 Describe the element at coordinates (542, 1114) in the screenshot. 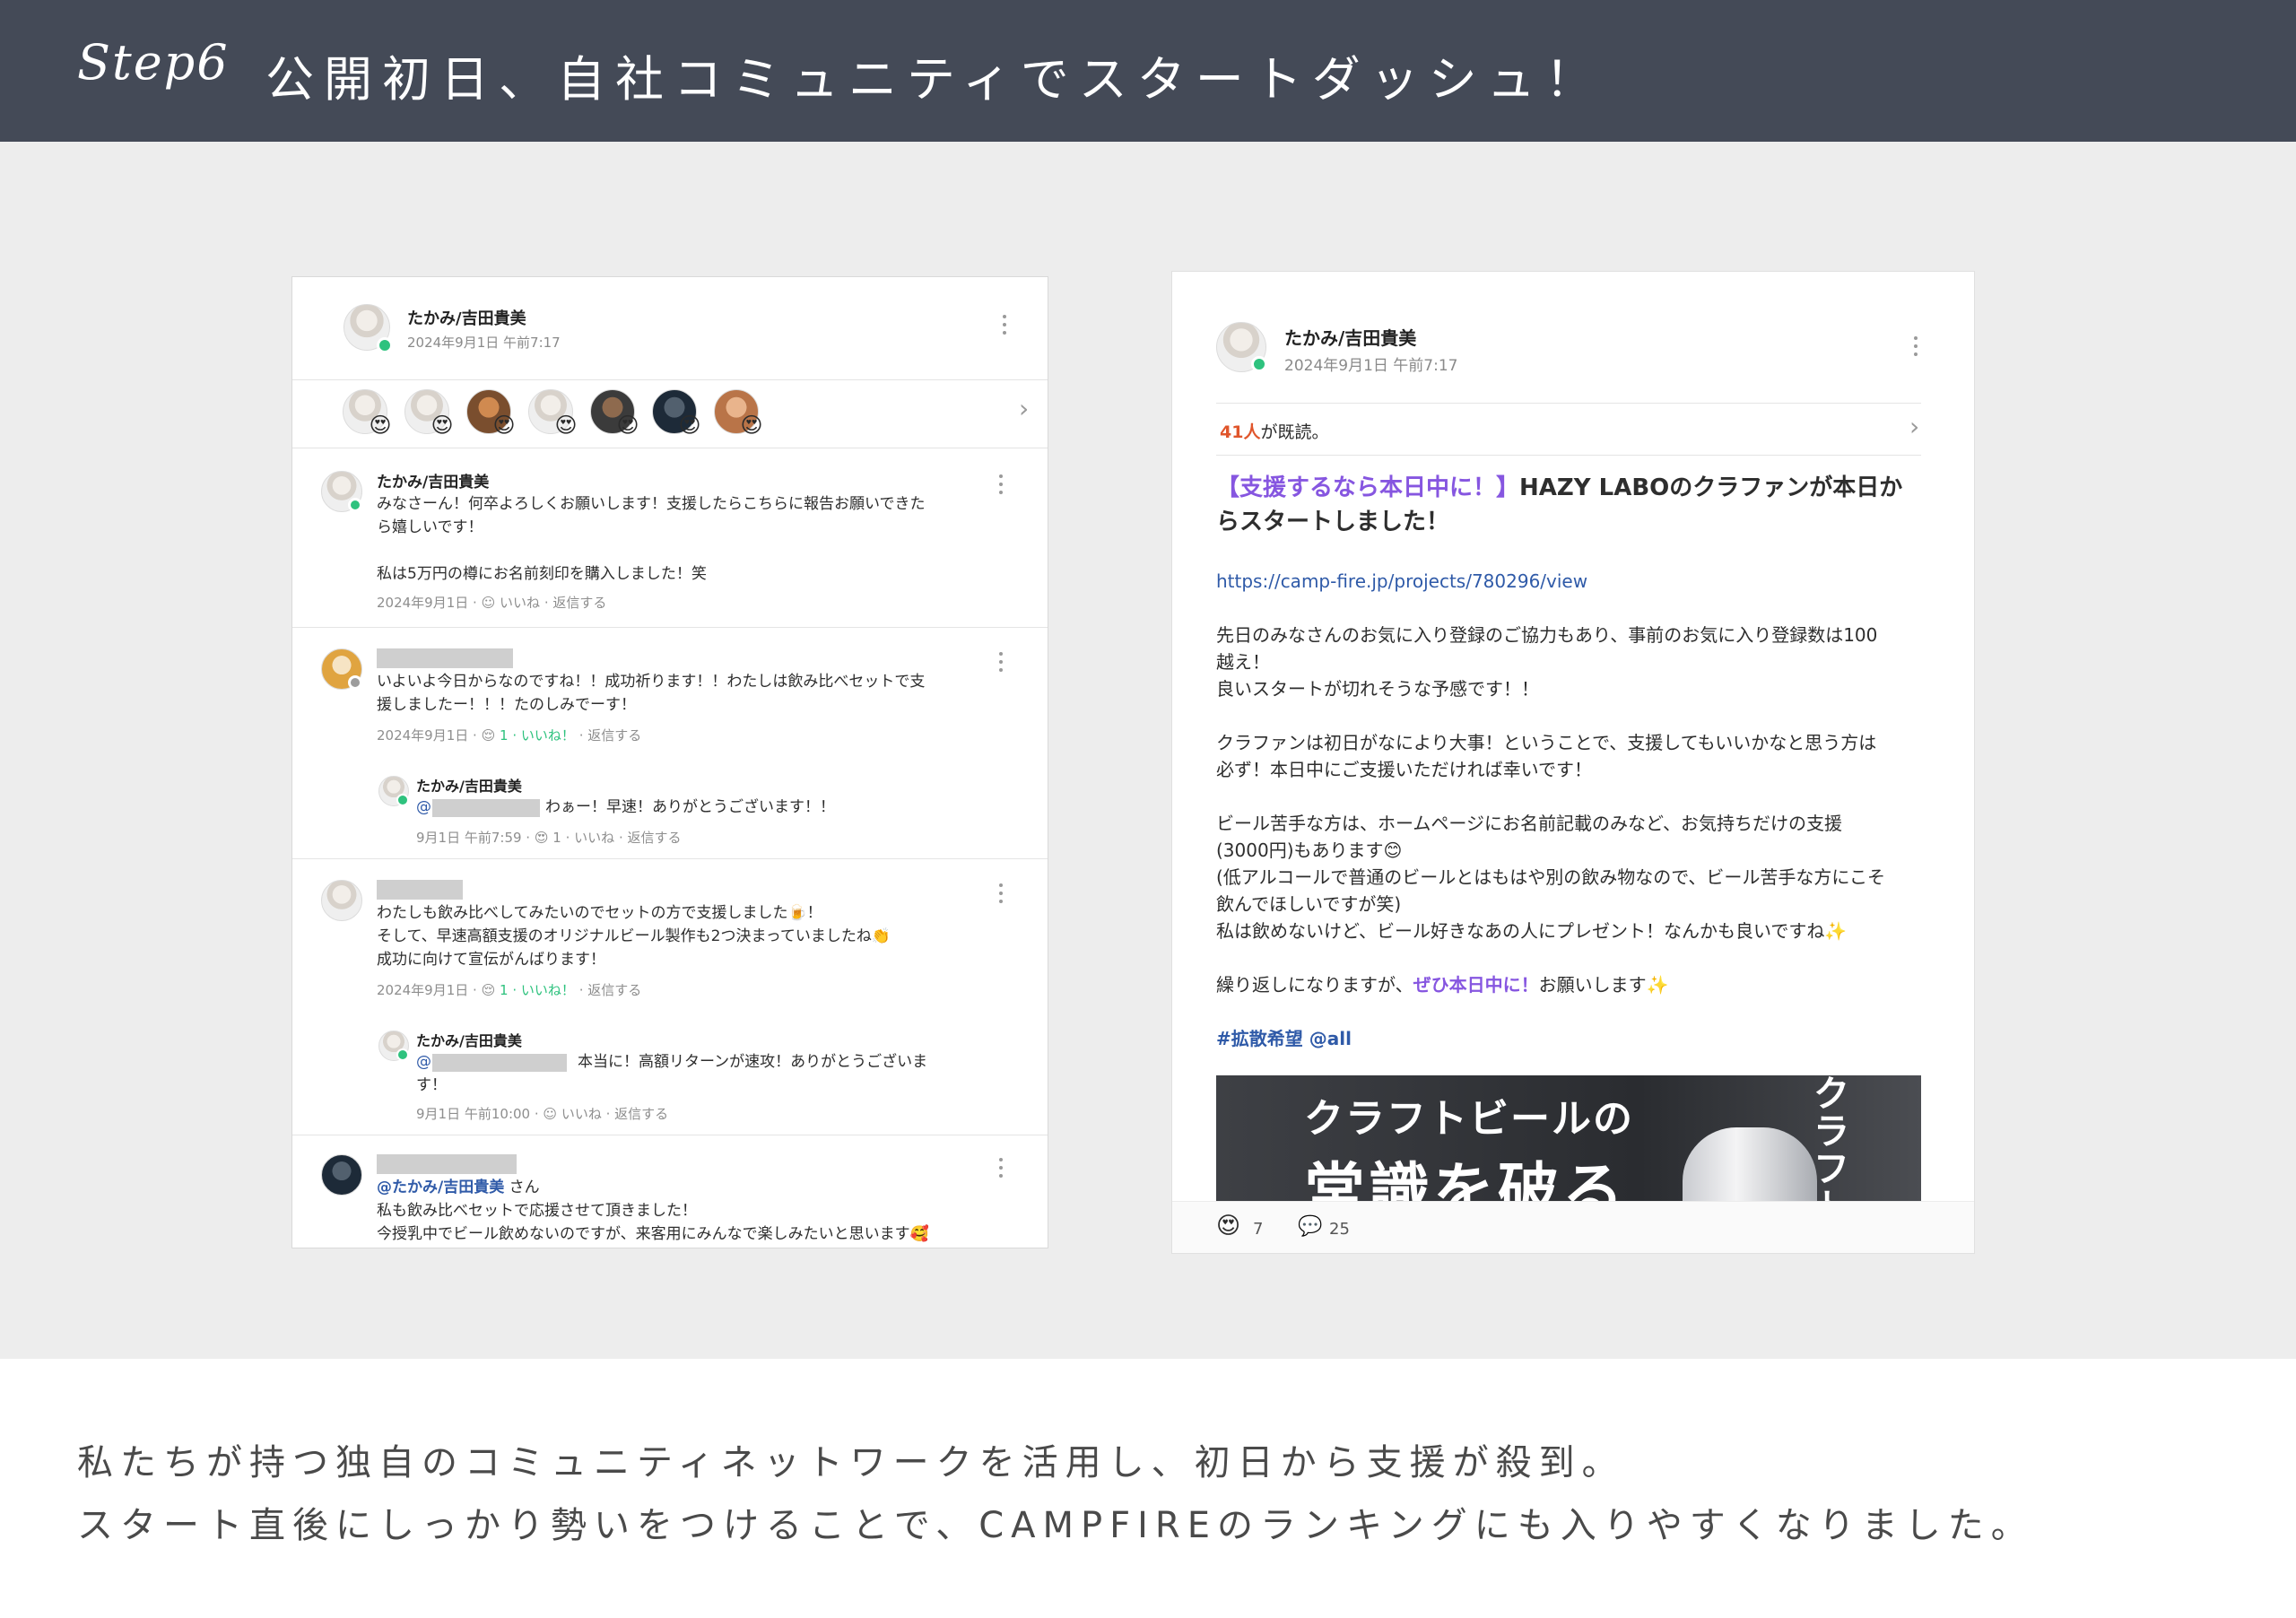

I see `reply-meta: 9月1日 午前10:00 · ☺ いいね · 返信する` at that location.